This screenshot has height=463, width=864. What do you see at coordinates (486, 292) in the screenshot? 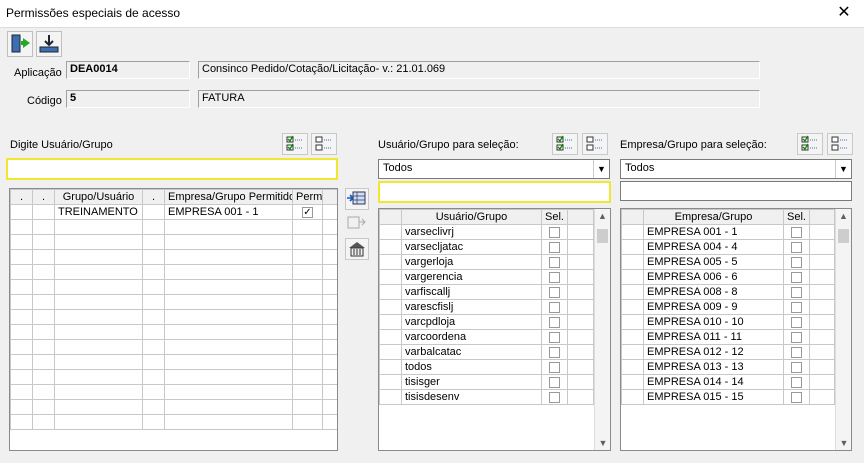
I see `list-item: varfiscallj` at bounding box center [486, 292].